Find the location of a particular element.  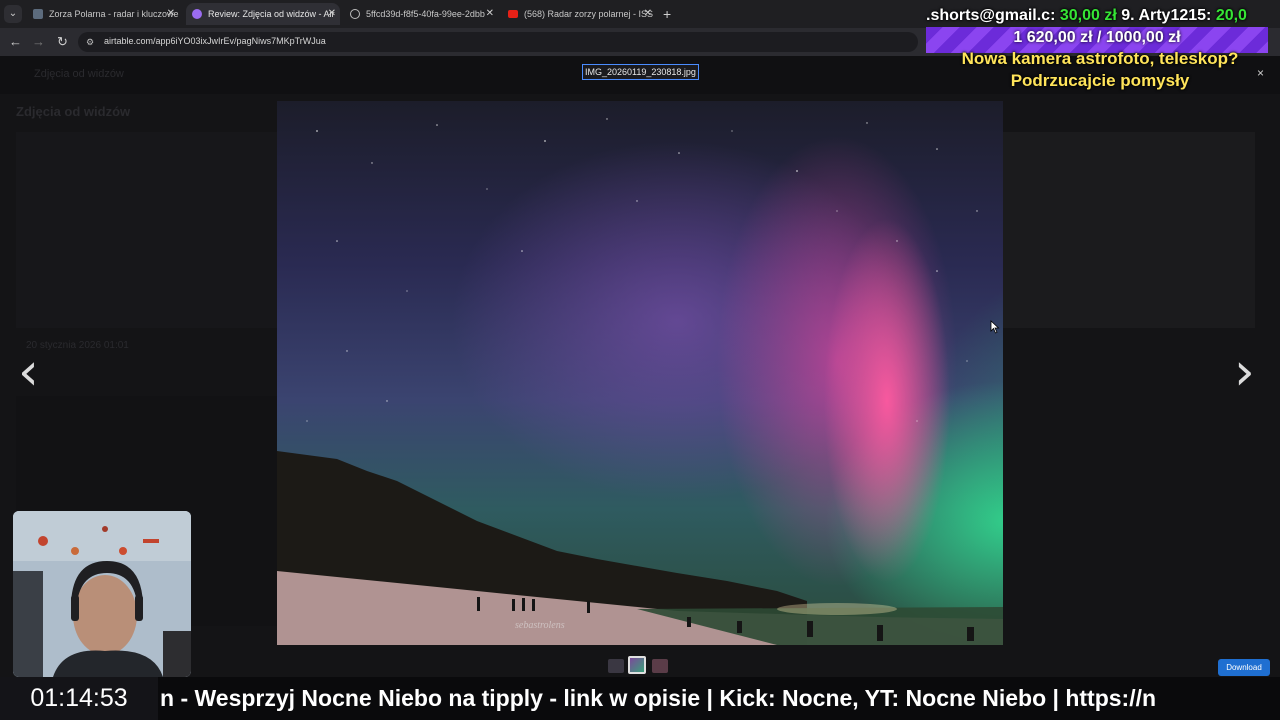

tab-title: 5ffcd39d-f8f5-40fa-99ee-2dbb is located at coordinates (425, 14).